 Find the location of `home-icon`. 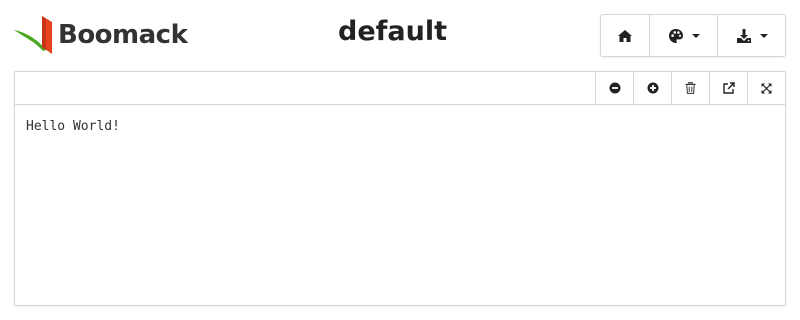

home-icon is located at coordinates (625, 35).